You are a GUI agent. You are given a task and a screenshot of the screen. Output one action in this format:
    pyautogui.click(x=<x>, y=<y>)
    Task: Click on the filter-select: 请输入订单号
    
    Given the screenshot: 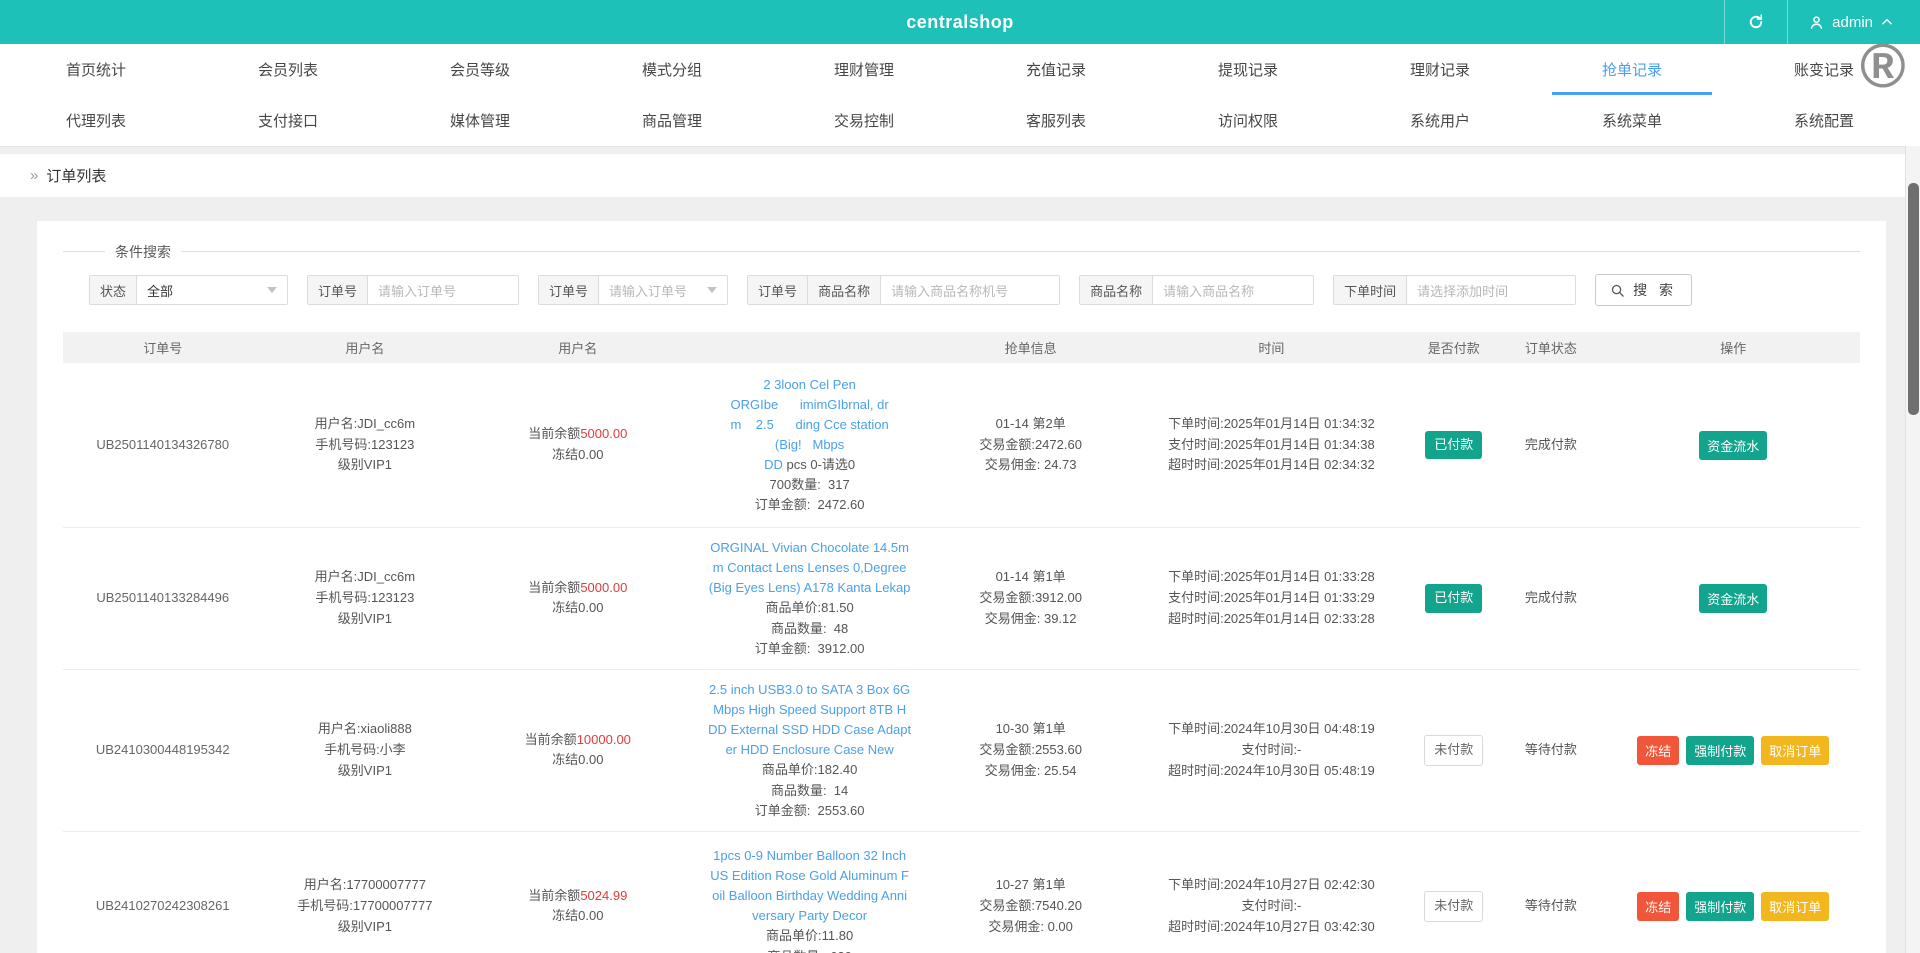 What is the action you would take?
    pyautogui.click(x=663, y=290)
    